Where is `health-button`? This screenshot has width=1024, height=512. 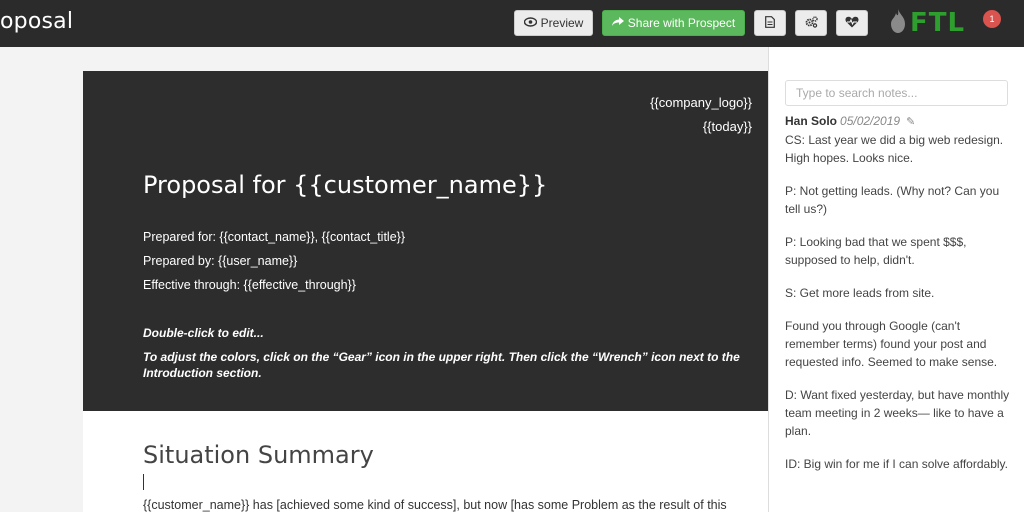 health-button is located at coordinates (852, 23).